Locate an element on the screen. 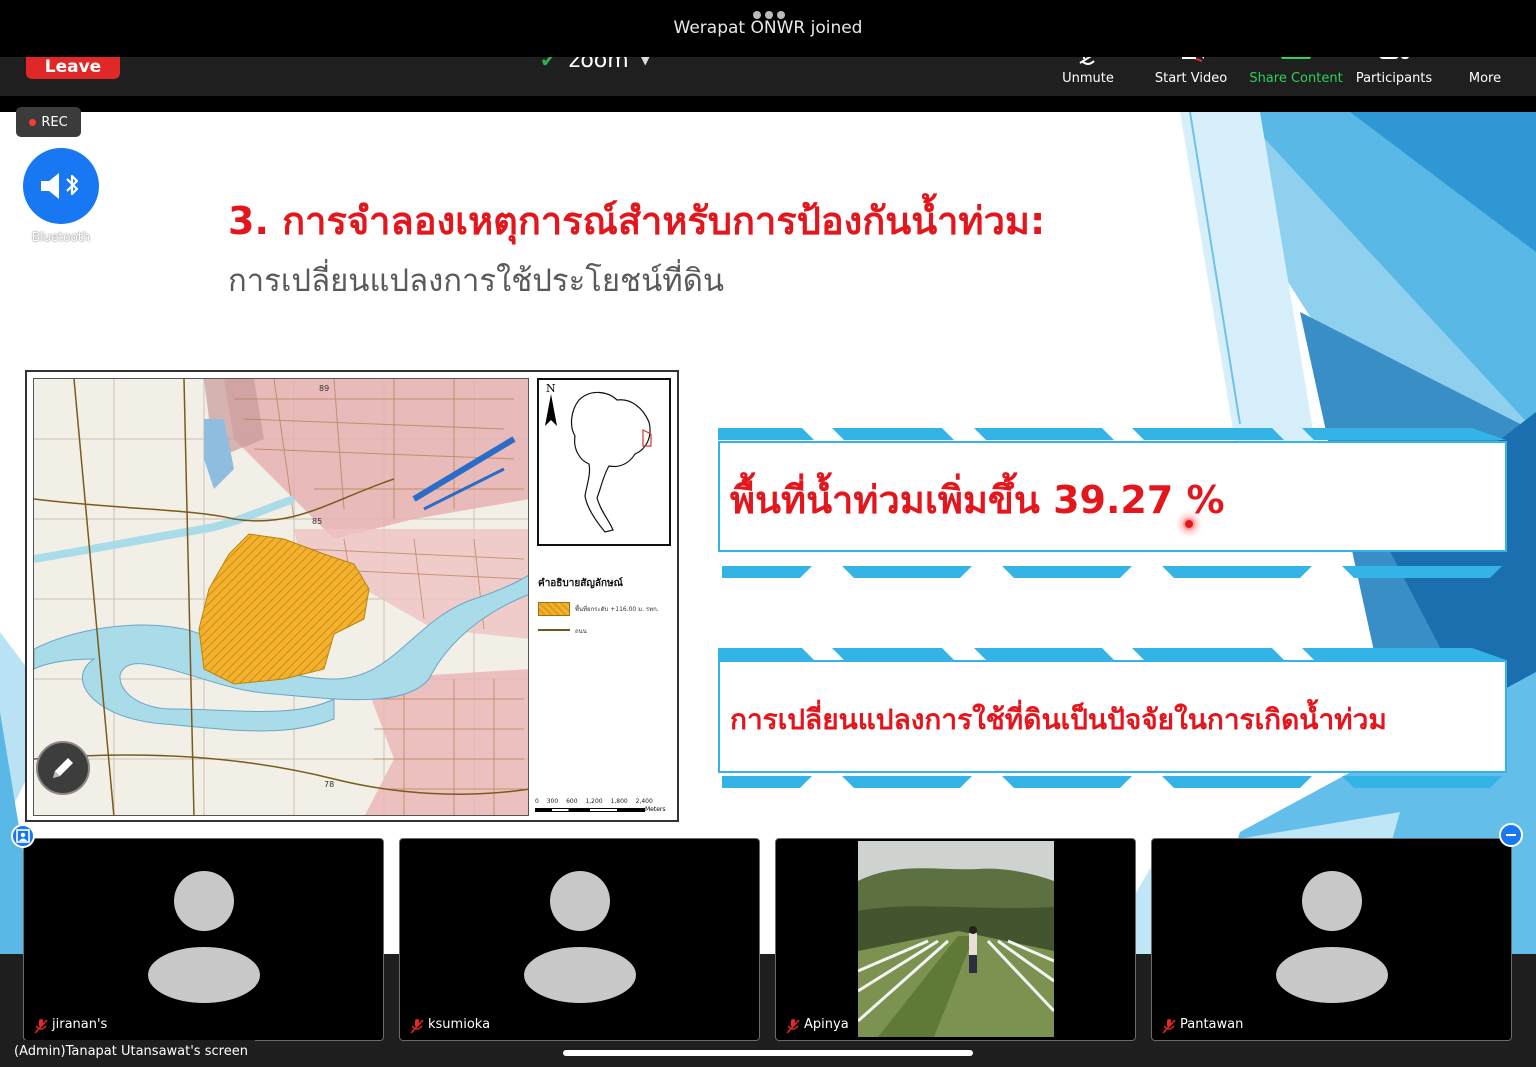 This screenshot has height=1067, width=1536. more-icon is located at coordinates (1485, 61).